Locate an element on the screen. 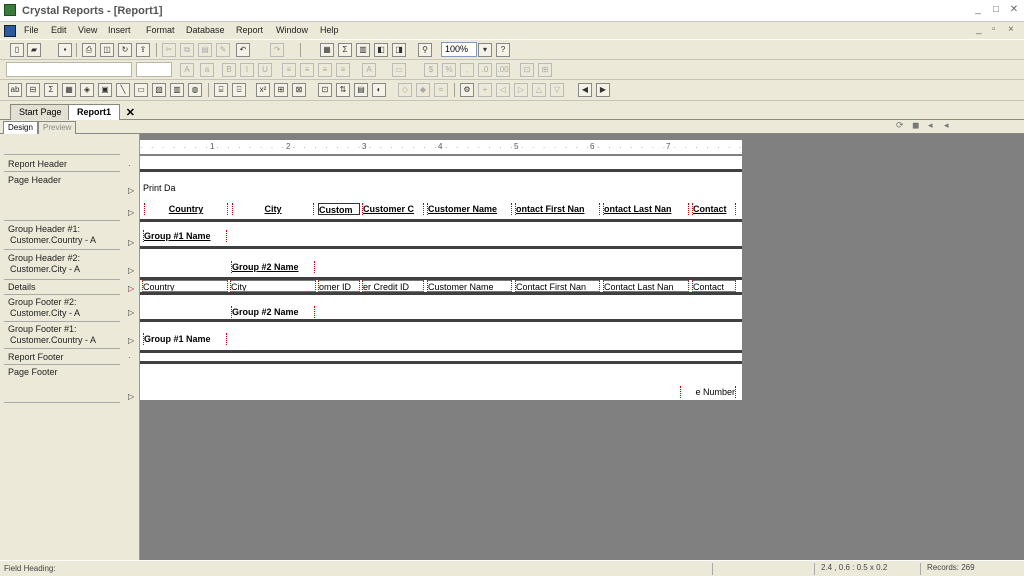 This screenshot has width=1024, height=576. menu-insert: Insert is located at coordinates (119, 30).